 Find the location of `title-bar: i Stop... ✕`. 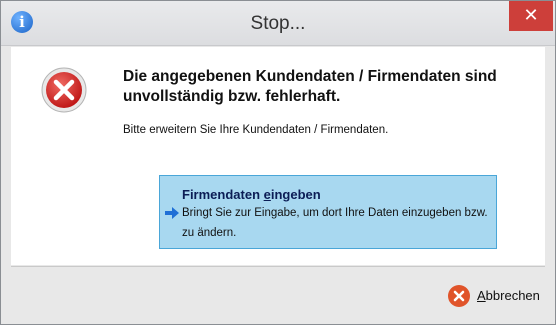

title-bar: i Stop... ✕ is located at coordinates (278, 23).